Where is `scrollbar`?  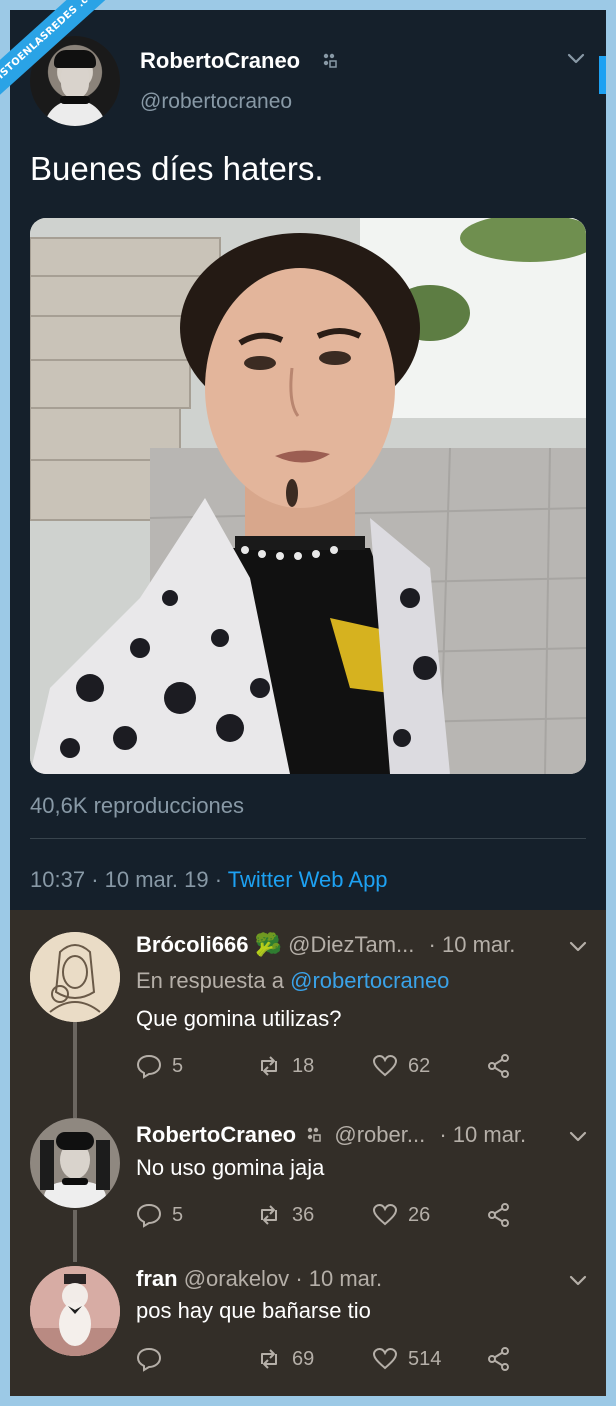 scrollbar is located at coordinates (602, 75).